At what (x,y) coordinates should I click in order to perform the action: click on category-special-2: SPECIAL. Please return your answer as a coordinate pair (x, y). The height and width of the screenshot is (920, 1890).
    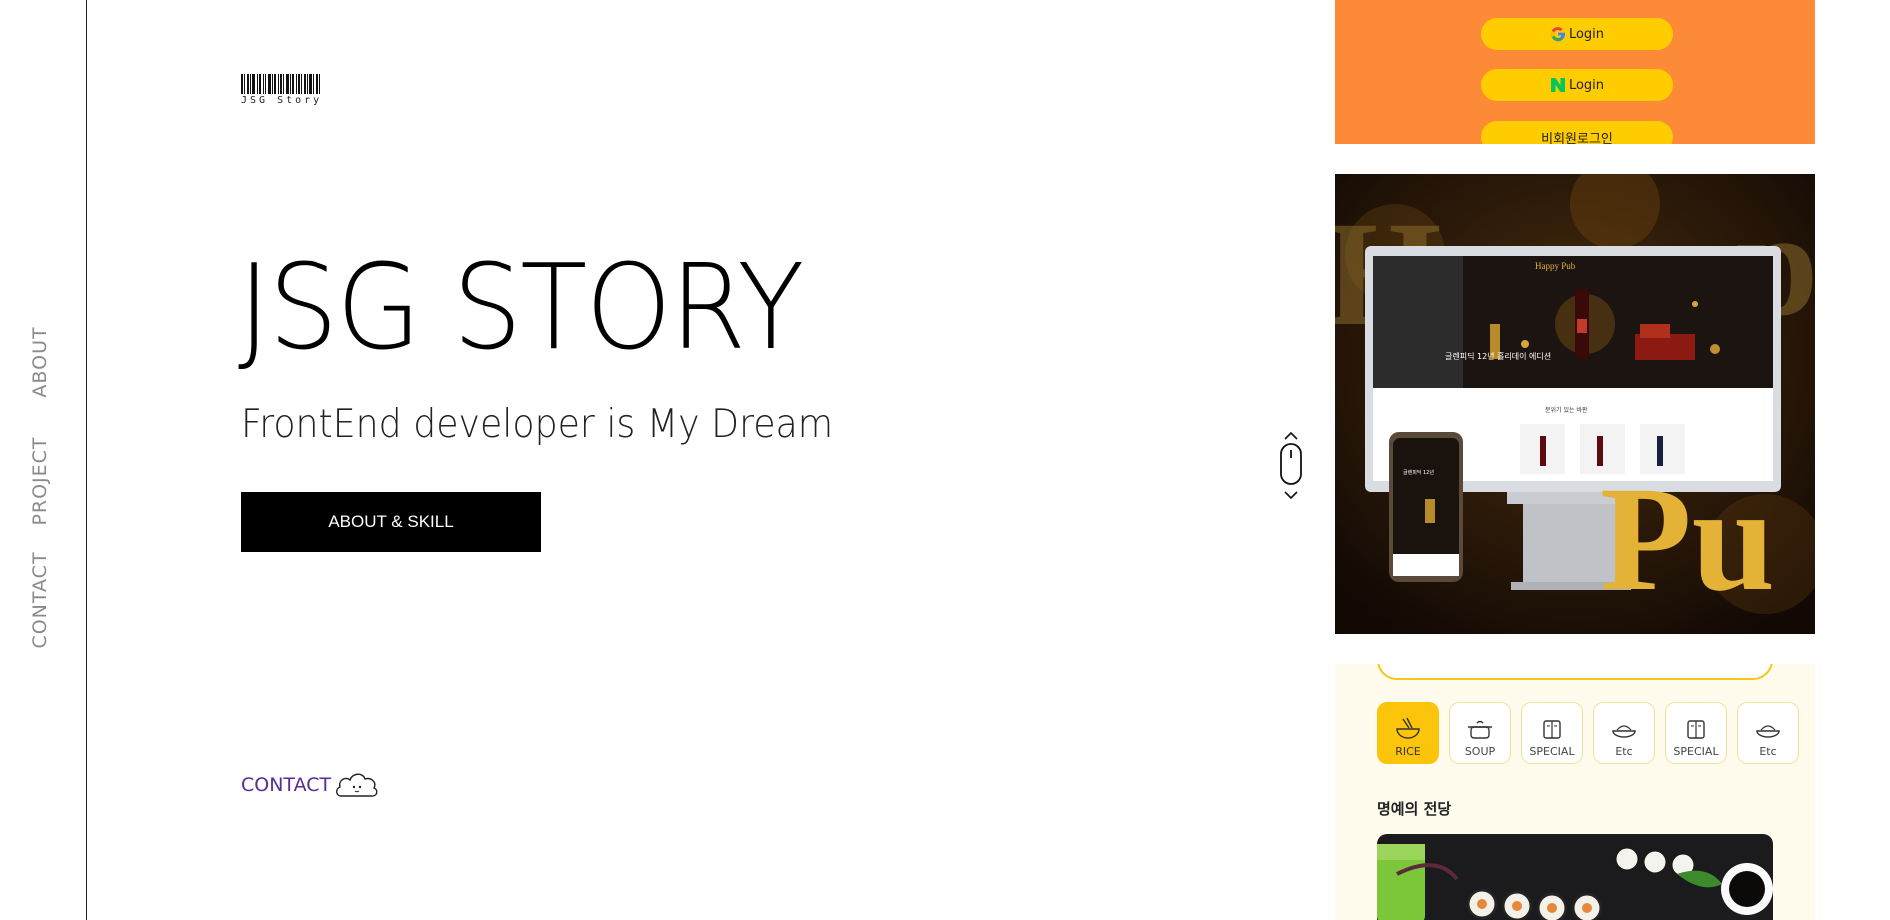
    Looking at the image, I should click on (1696, 733).